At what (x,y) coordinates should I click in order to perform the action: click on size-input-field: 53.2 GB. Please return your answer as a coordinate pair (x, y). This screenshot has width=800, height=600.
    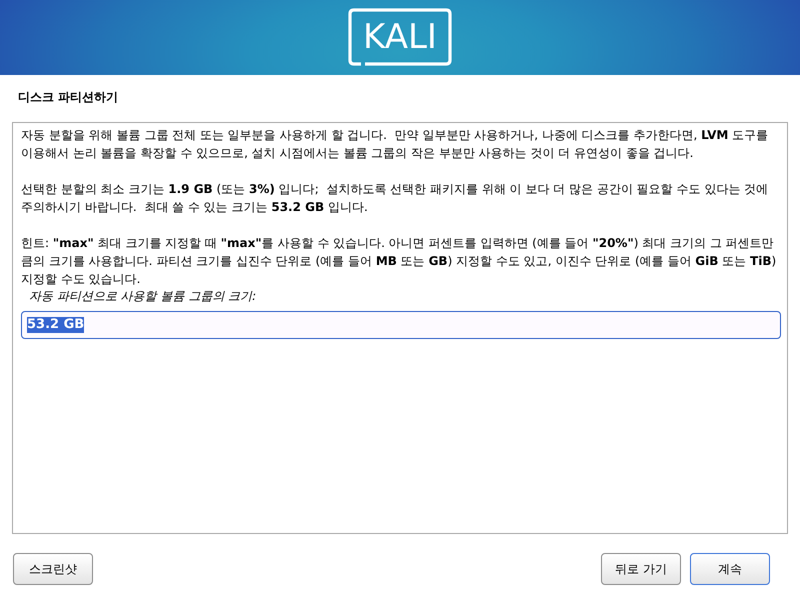
    Looking at the image, I should click on (401, 325).